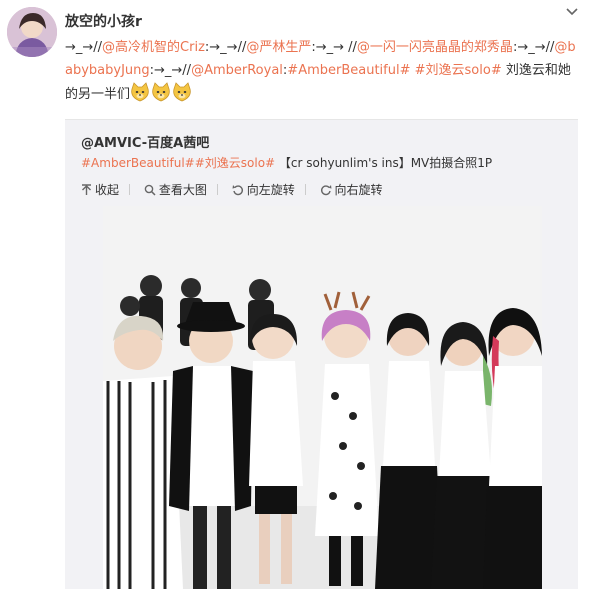 The image size is (590, 589). I want to click on search-icon, so click(150, 190).